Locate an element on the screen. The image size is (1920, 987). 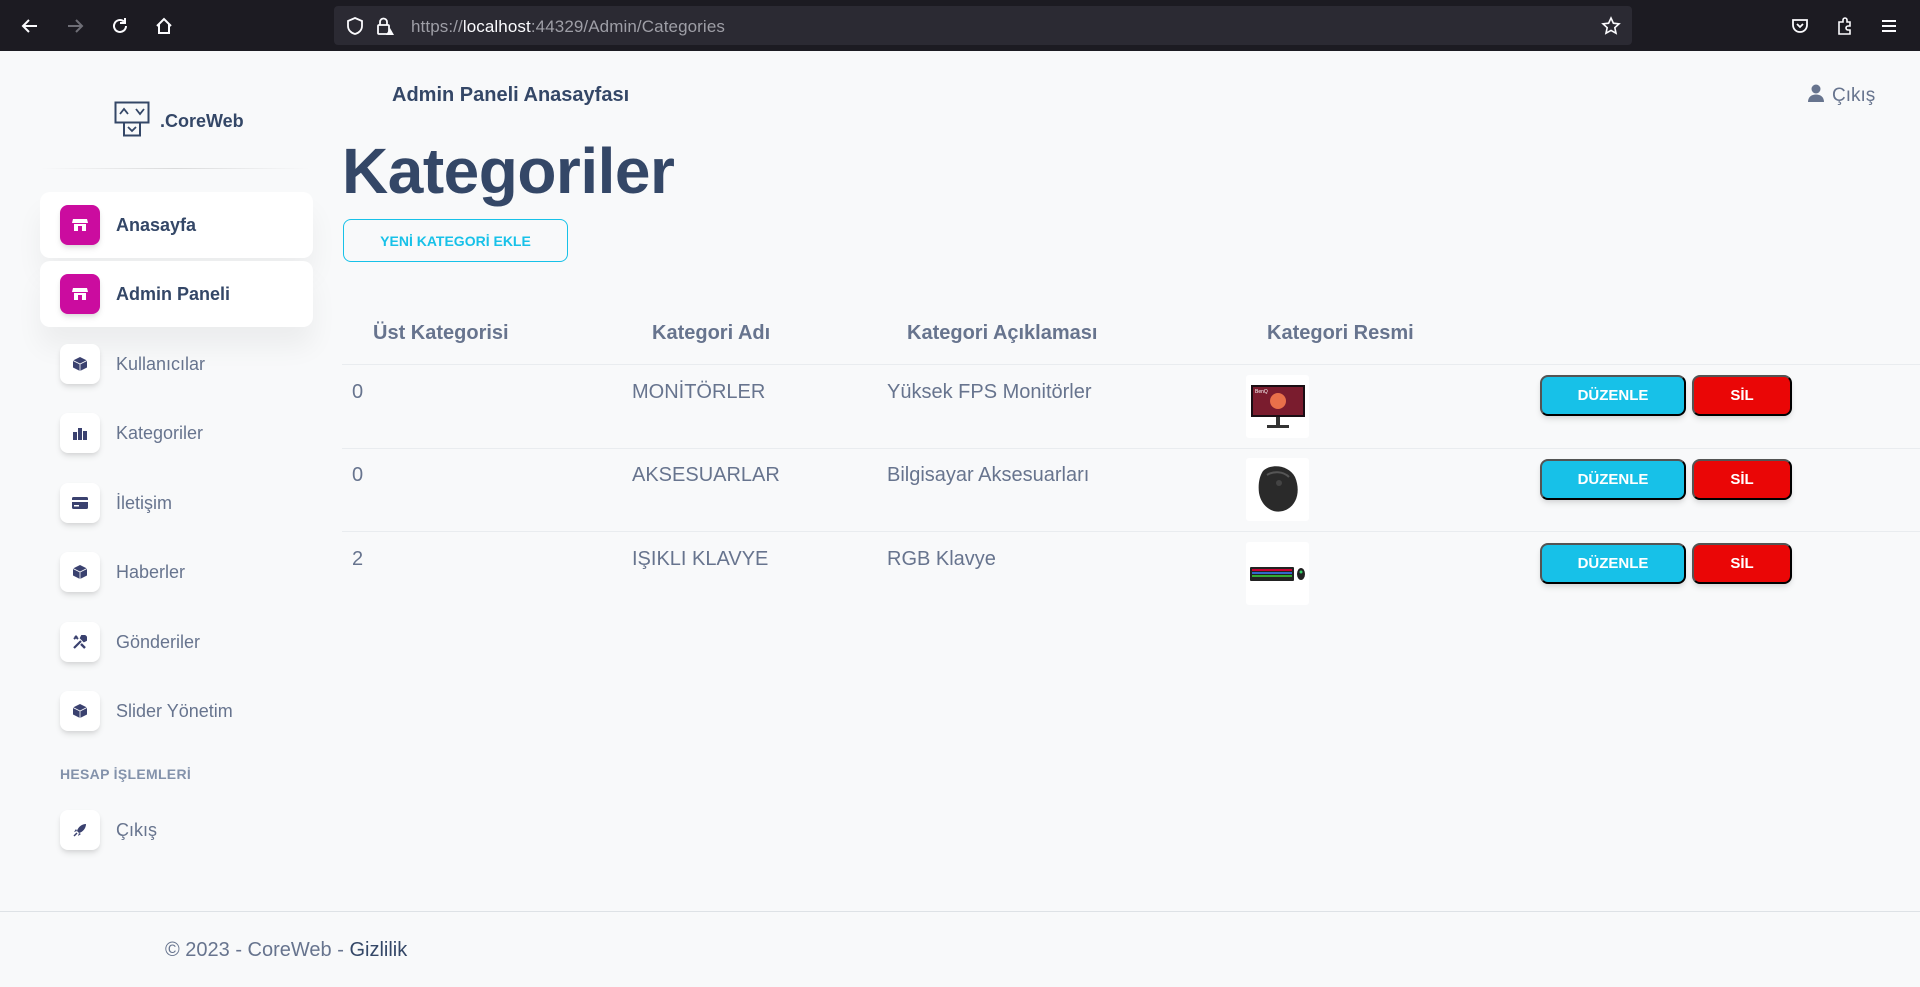
divider is located at coordinates (175, 168).